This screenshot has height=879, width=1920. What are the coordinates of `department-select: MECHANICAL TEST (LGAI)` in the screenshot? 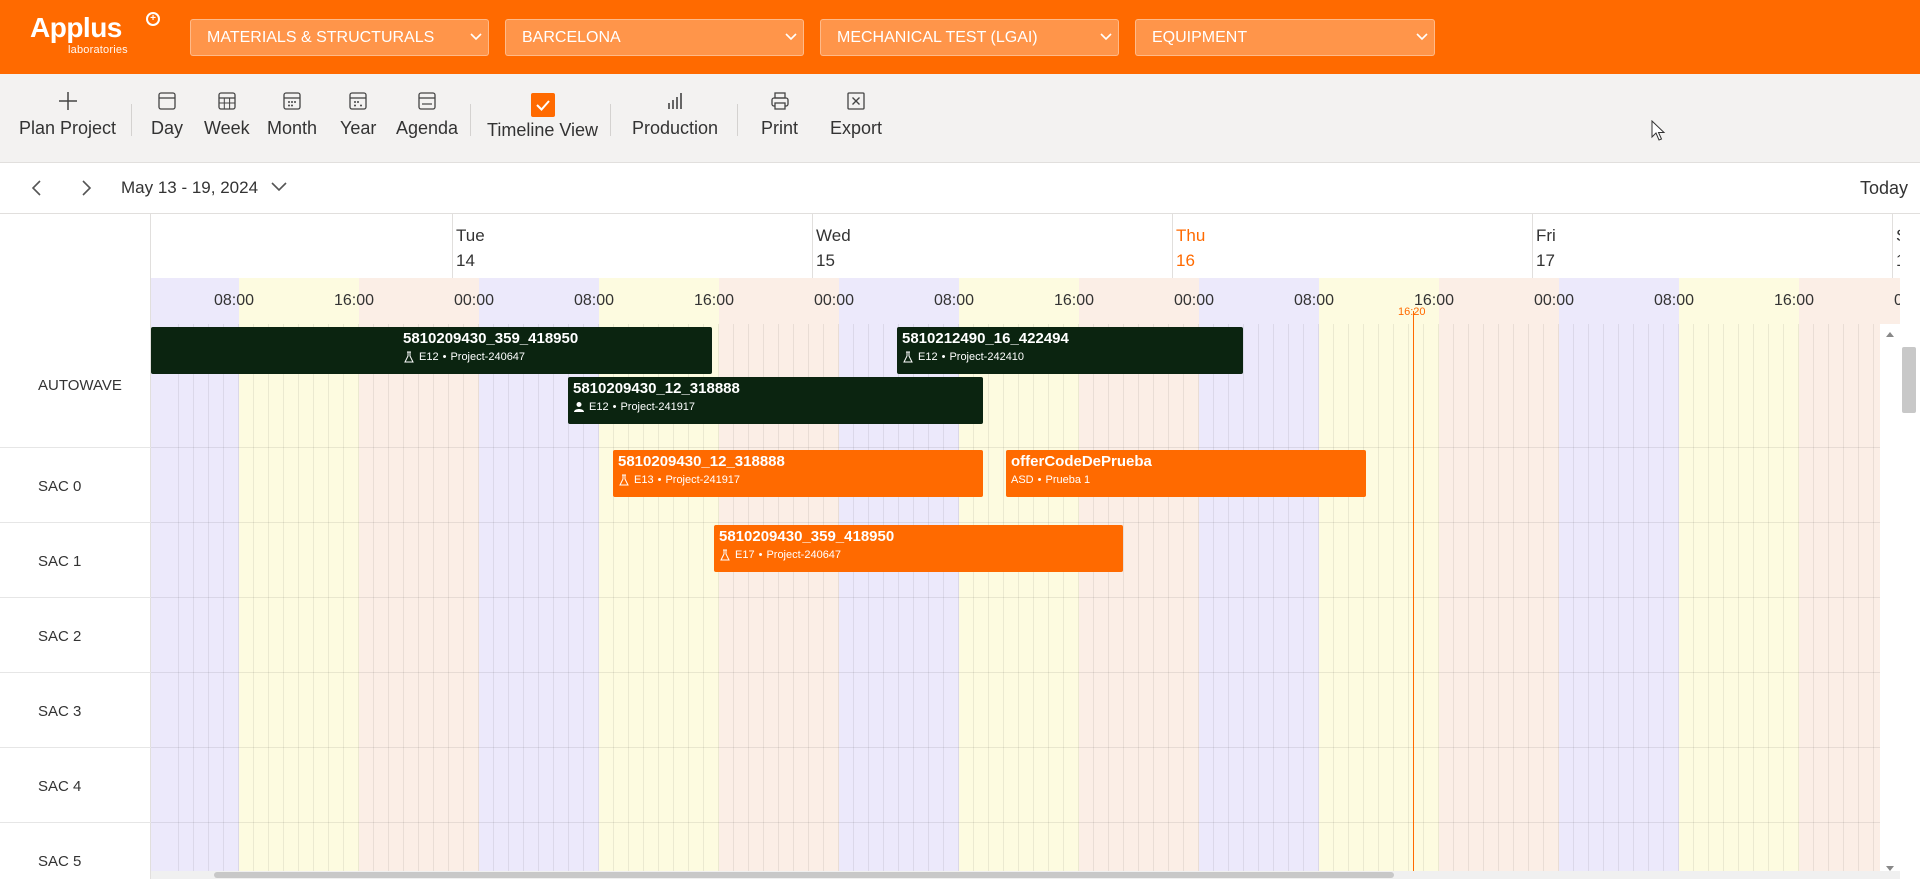 It's located at (969, 37).